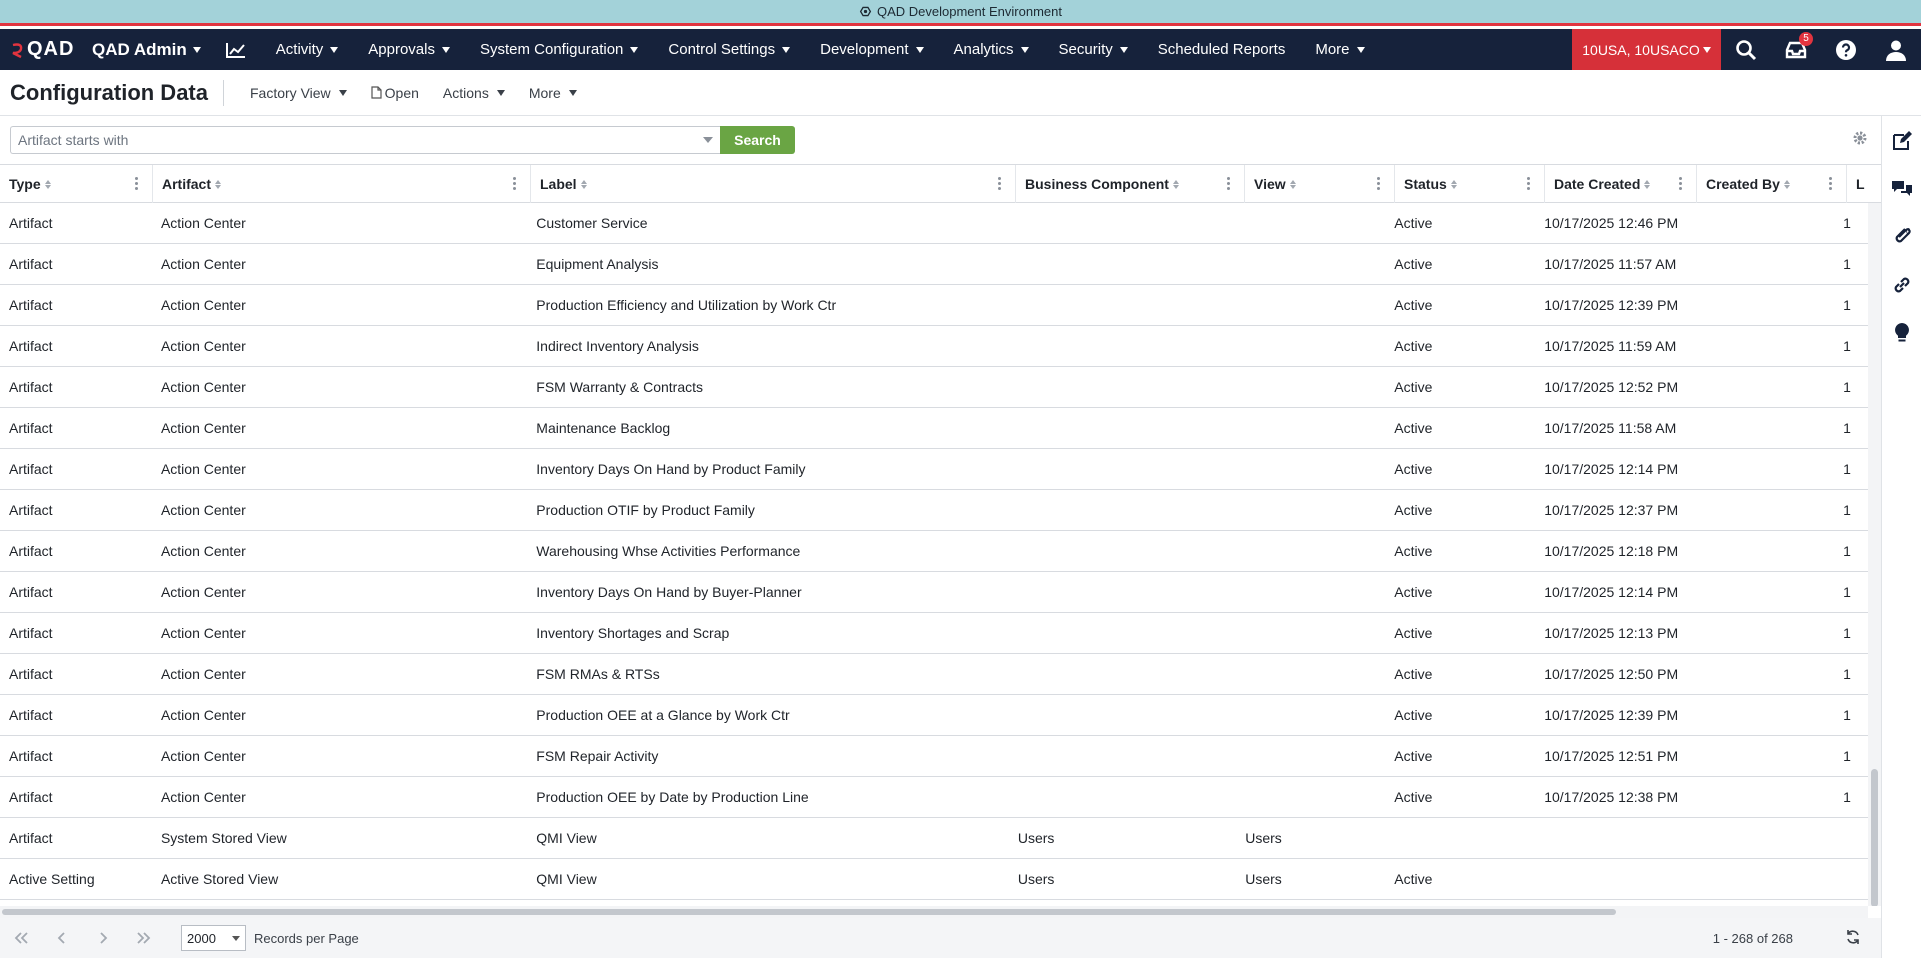 This screenshot has height=958, width=1921. What do you see at coordinates (307, 49) in the screenshot?
I see `nav-activity: Activity` at bounding box center [307, 49].